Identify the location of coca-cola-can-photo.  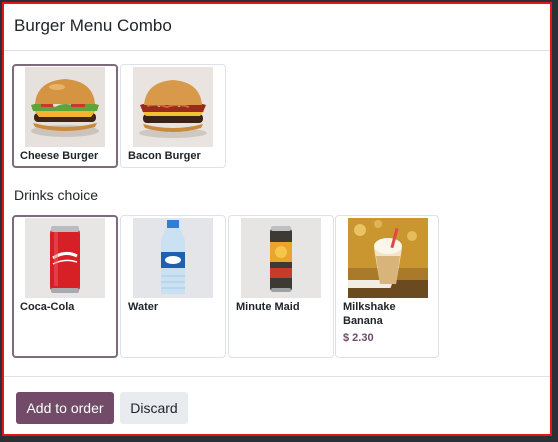
(65, 258).